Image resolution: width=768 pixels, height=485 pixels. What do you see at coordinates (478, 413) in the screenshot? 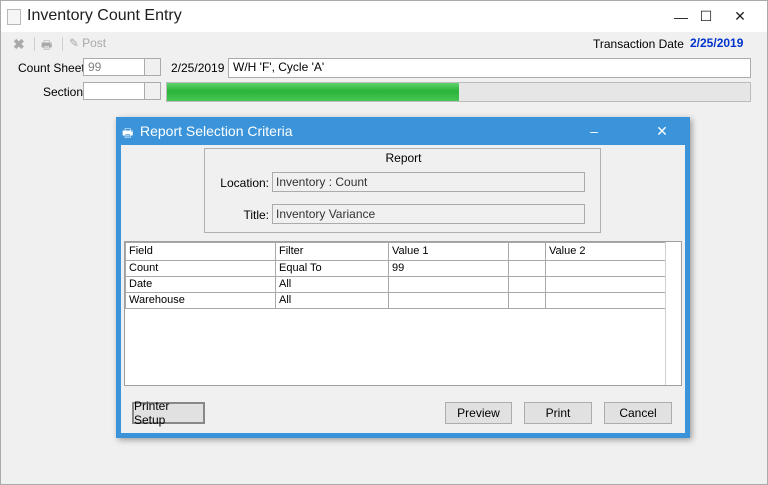
I see `preview-button: Preview` at bounding box center [478, 413].